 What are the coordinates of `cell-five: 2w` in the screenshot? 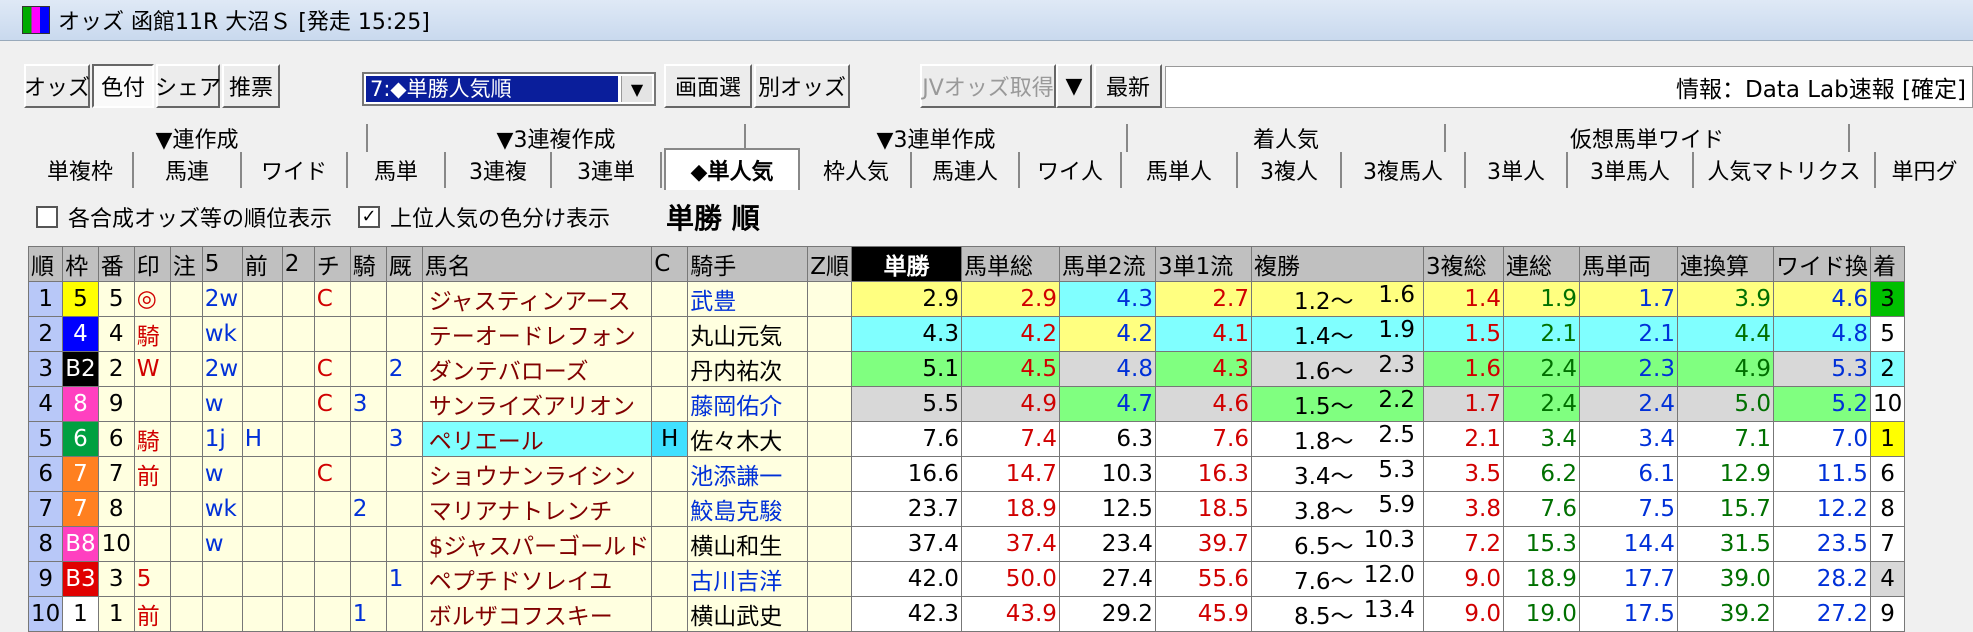 It's located at (222, 369).